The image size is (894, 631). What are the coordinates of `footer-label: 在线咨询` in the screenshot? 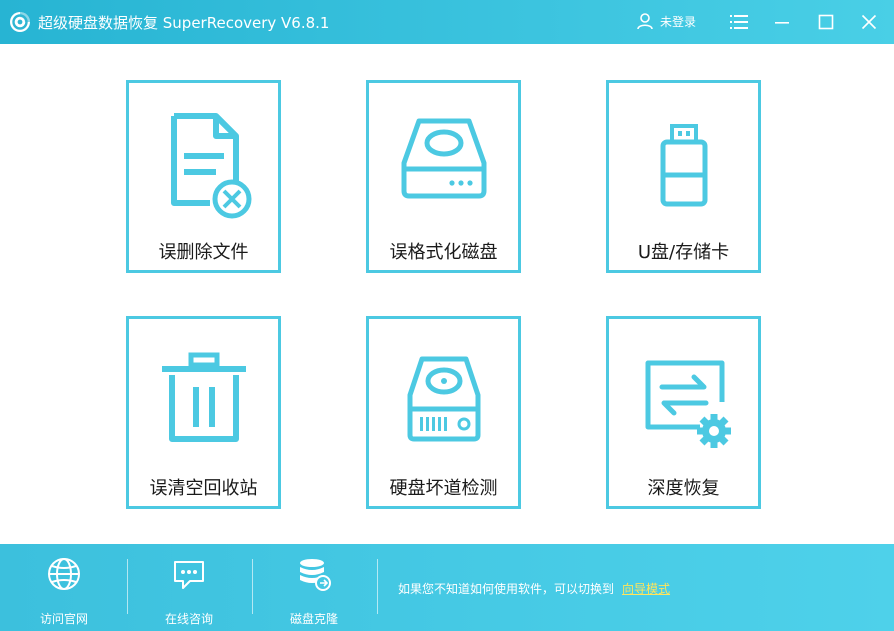 It's located at (188, 619).